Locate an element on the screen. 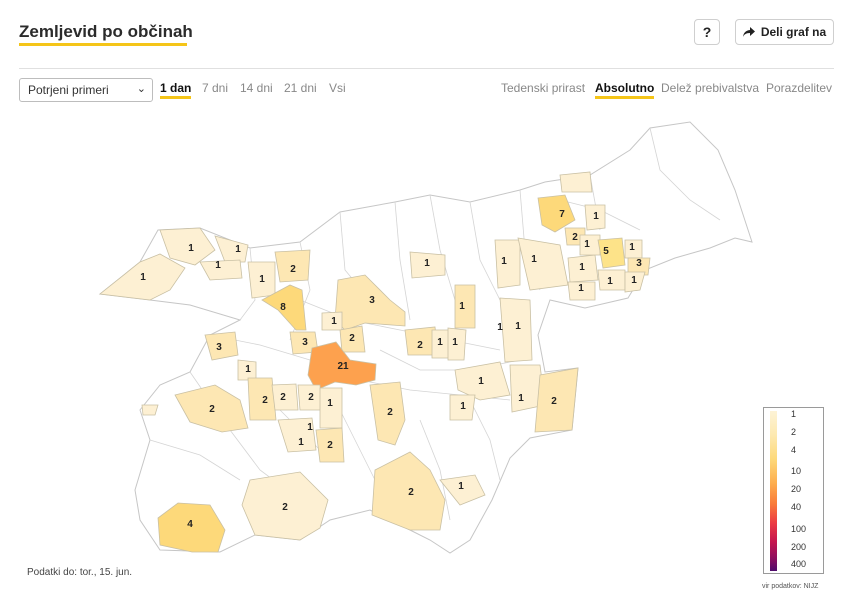 The image size is (845, 609). map-value: 21 is located at coordinates (343, 366).